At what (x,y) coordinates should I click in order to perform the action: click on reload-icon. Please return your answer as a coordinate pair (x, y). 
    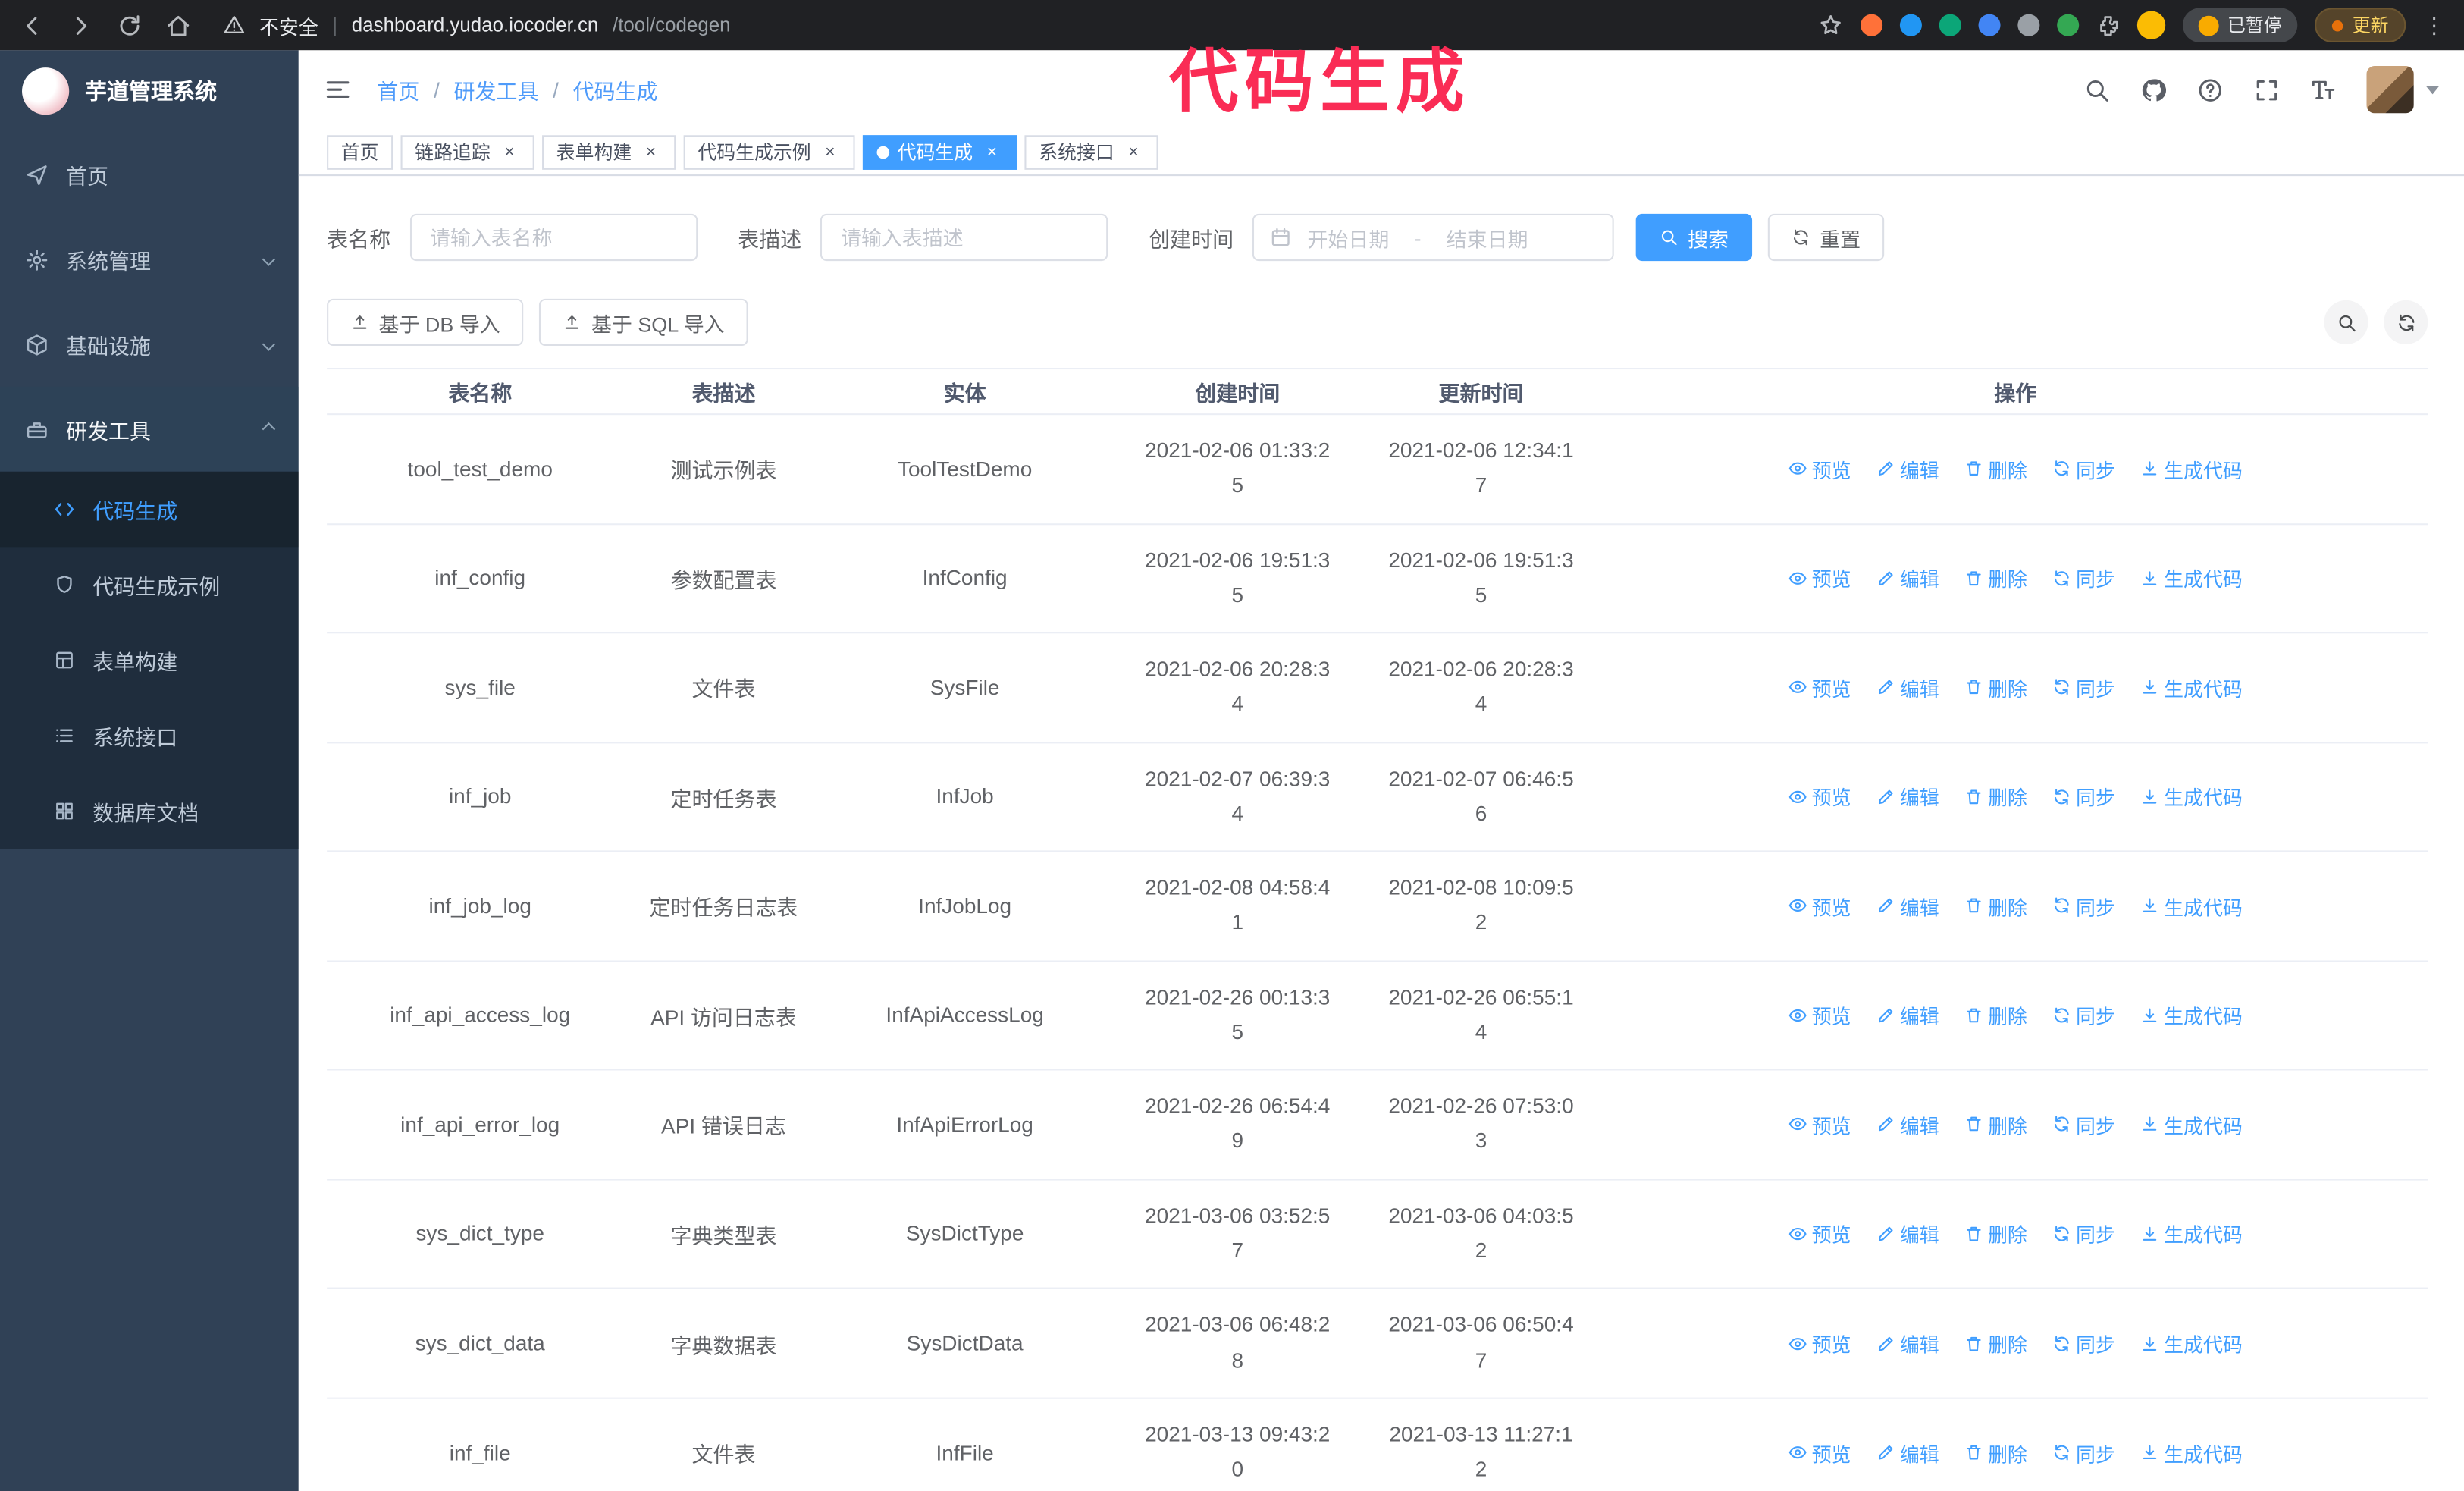
    Looking at the image, I should click on (129, 25).